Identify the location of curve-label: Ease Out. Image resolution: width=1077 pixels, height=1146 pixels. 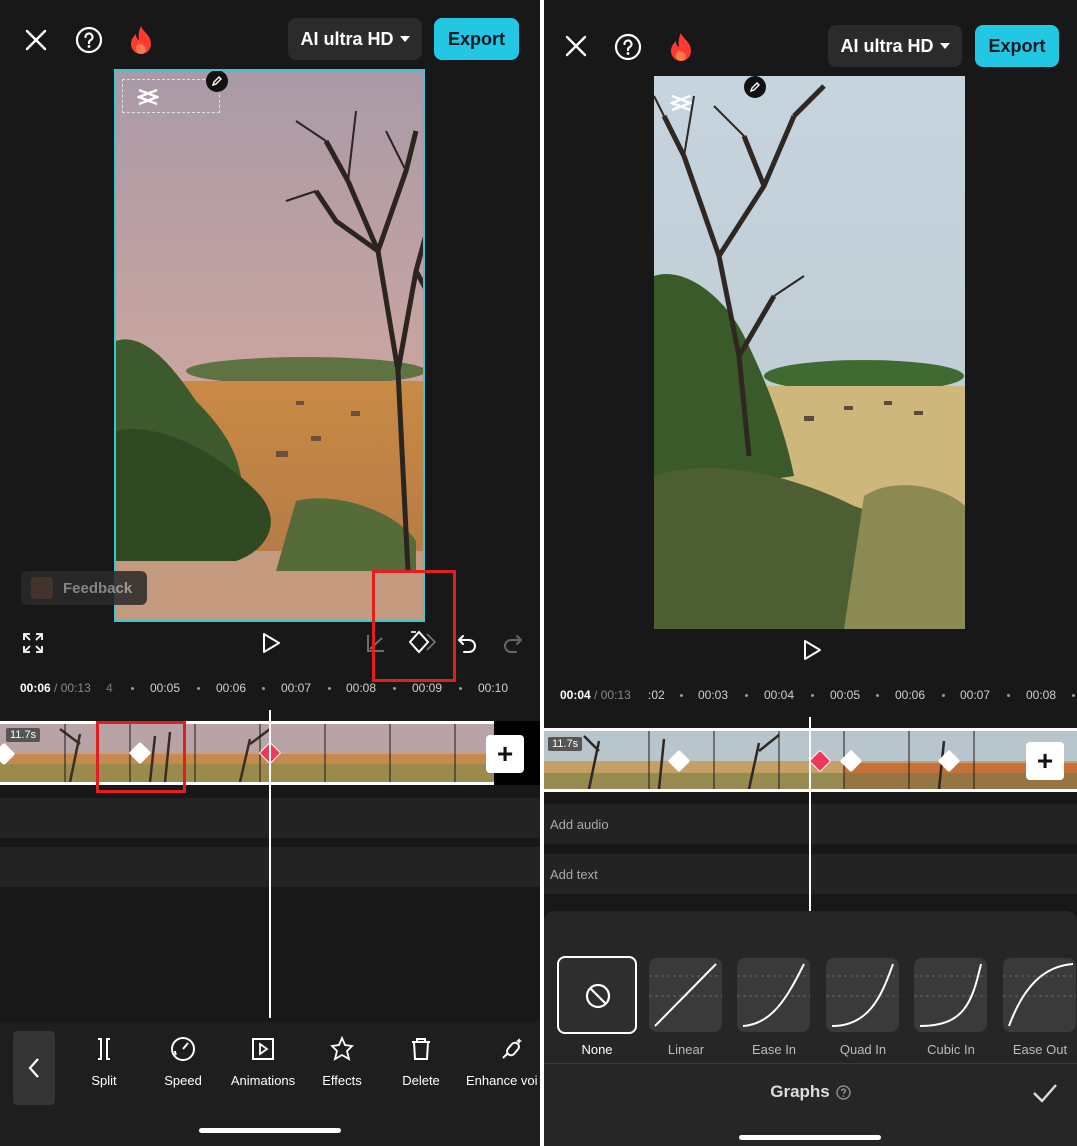
(1040, 1049).